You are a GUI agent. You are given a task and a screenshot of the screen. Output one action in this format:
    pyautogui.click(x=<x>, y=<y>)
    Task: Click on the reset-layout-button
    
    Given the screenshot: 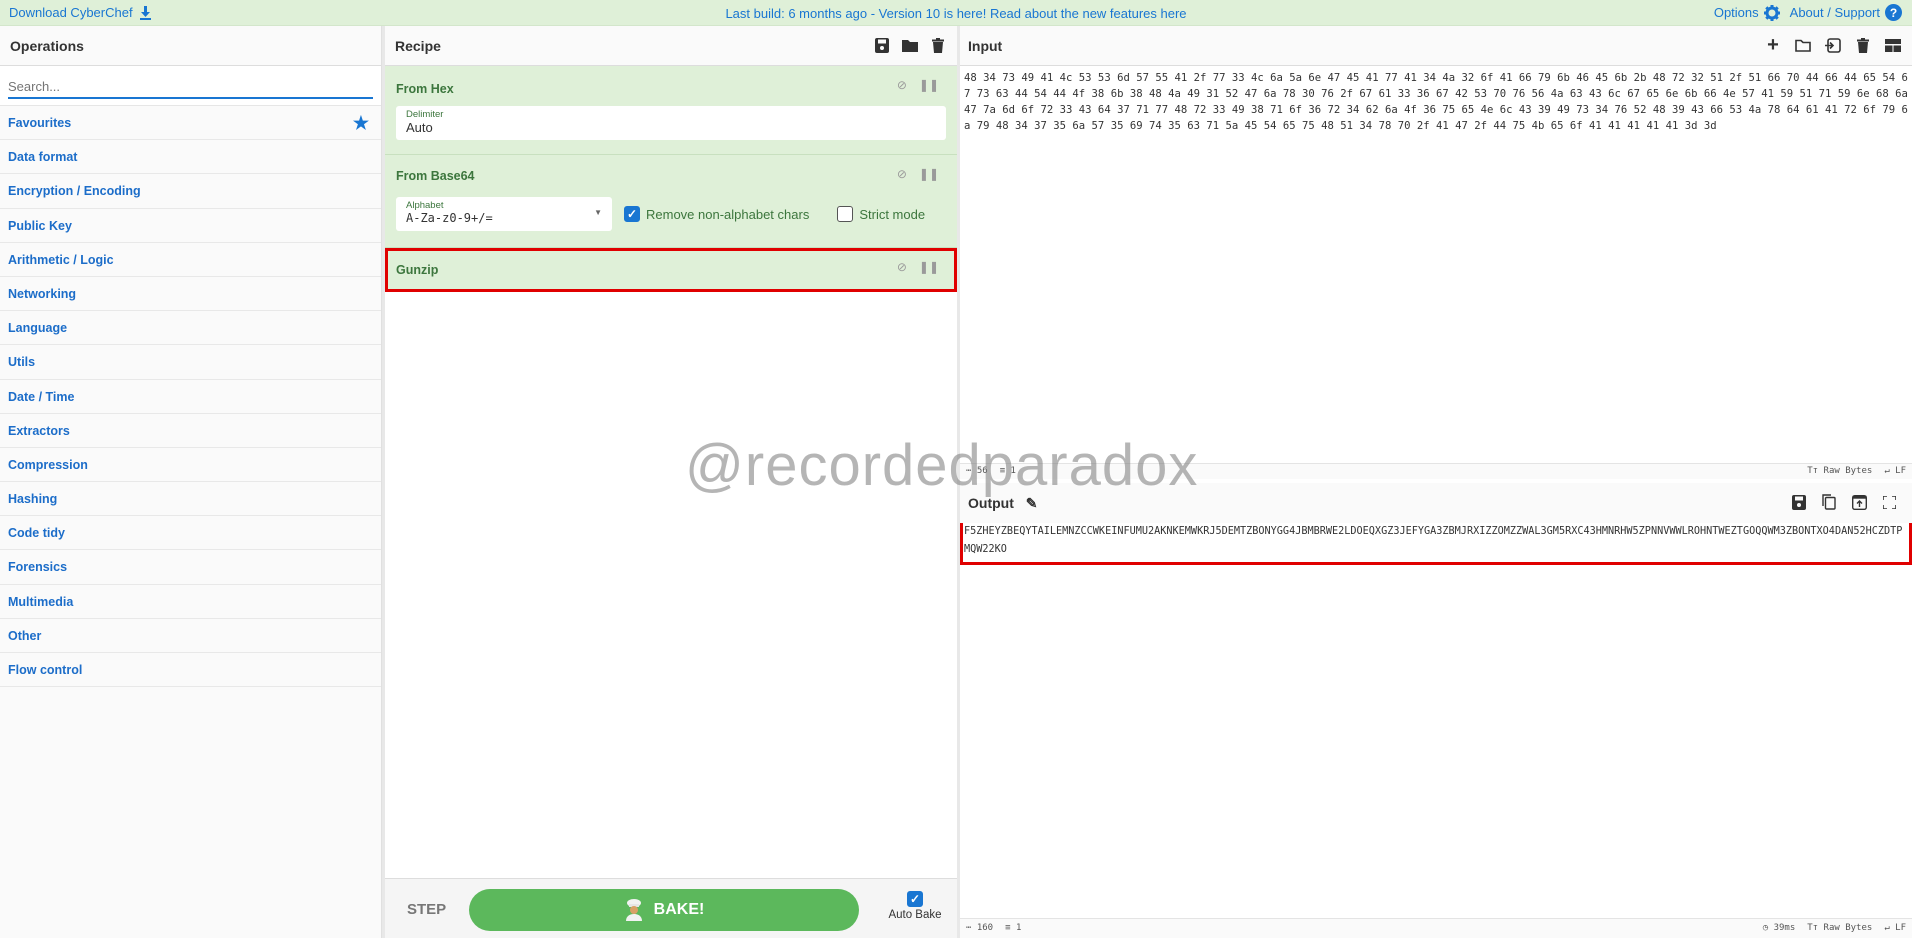 What is the action you would take?
    pyautogui.click(x=1893, y=45)
    